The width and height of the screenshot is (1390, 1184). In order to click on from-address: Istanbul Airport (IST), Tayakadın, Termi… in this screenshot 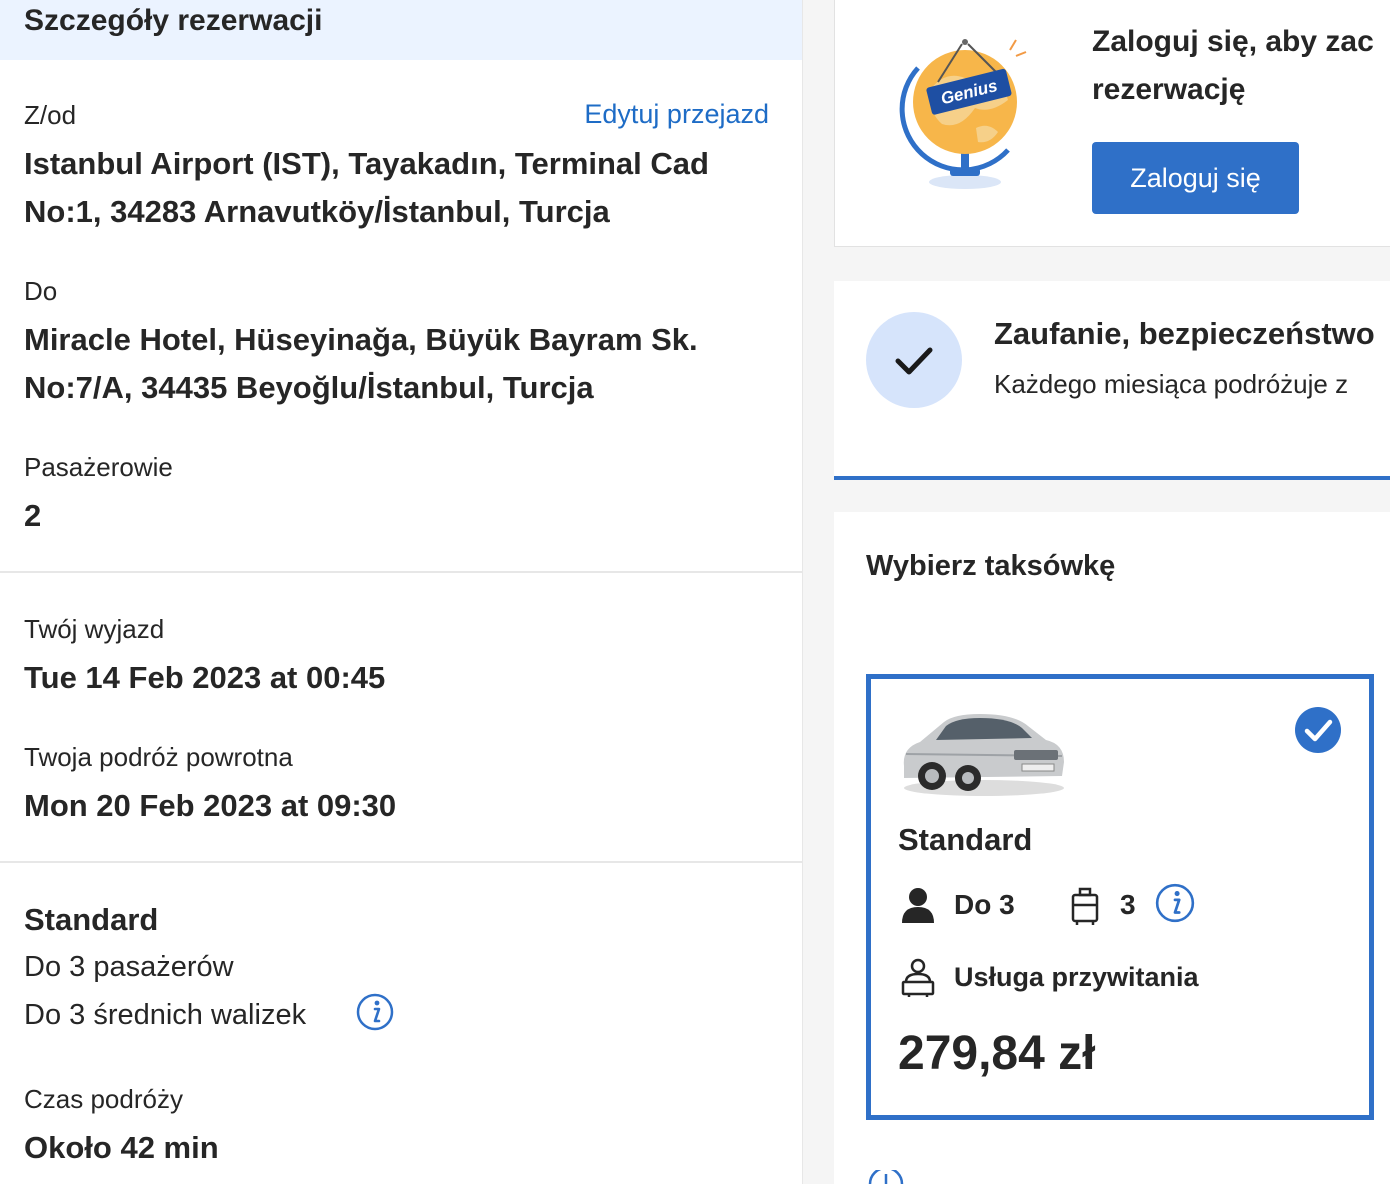, I will do `click(366, 188)`.